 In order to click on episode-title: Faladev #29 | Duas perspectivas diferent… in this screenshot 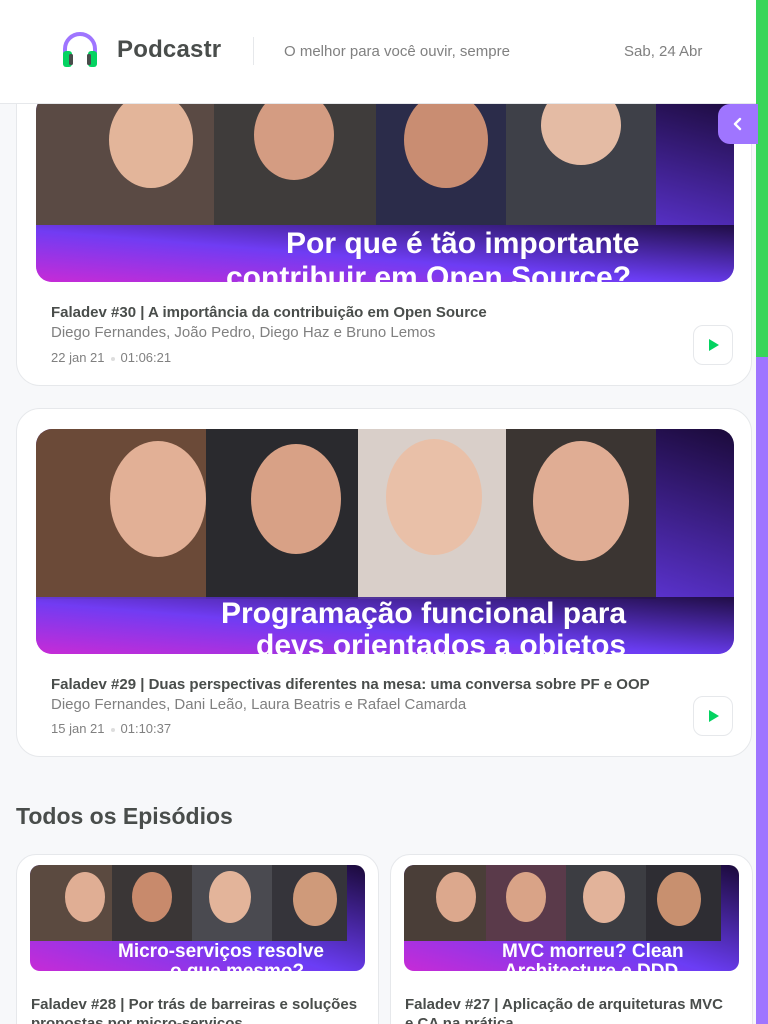, I will do `click(350, 684)`.